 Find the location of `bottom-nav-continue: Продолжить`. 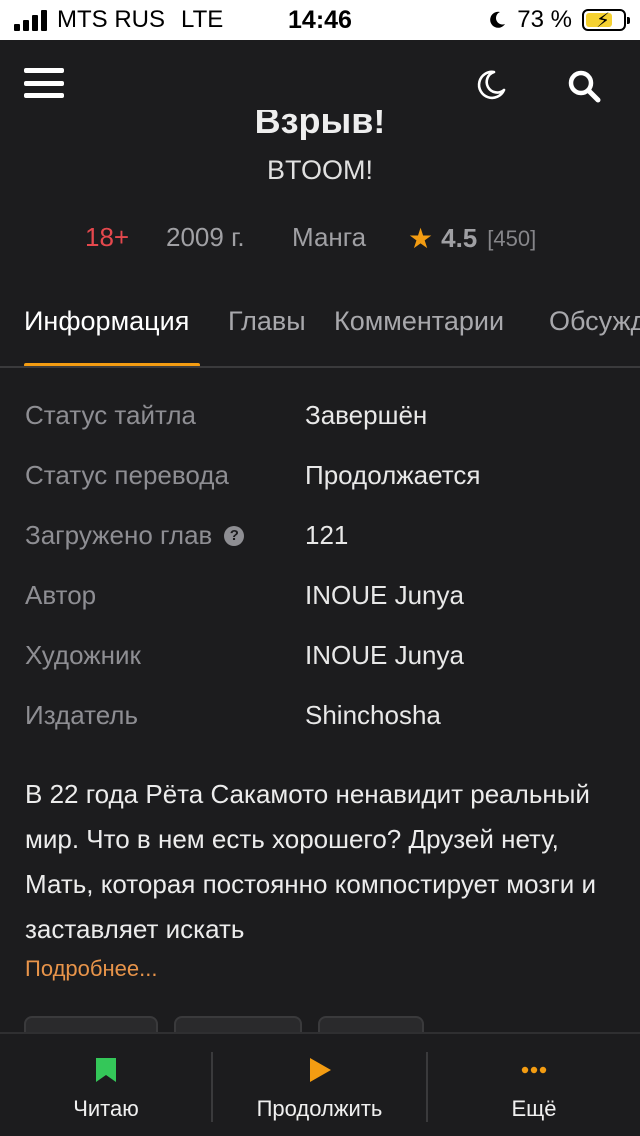

bottom-nav-continue: Продолжить is located at coordinates (319, 1085).